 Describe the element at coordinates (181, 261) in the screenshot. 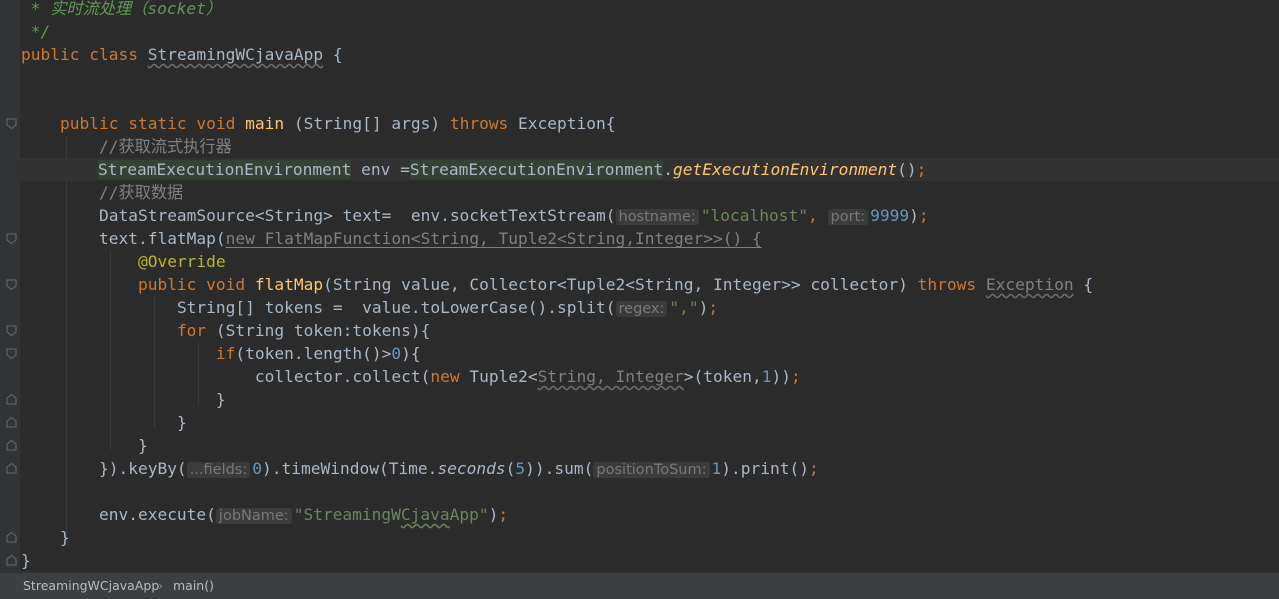

I see `annotation: @Override` at that location.